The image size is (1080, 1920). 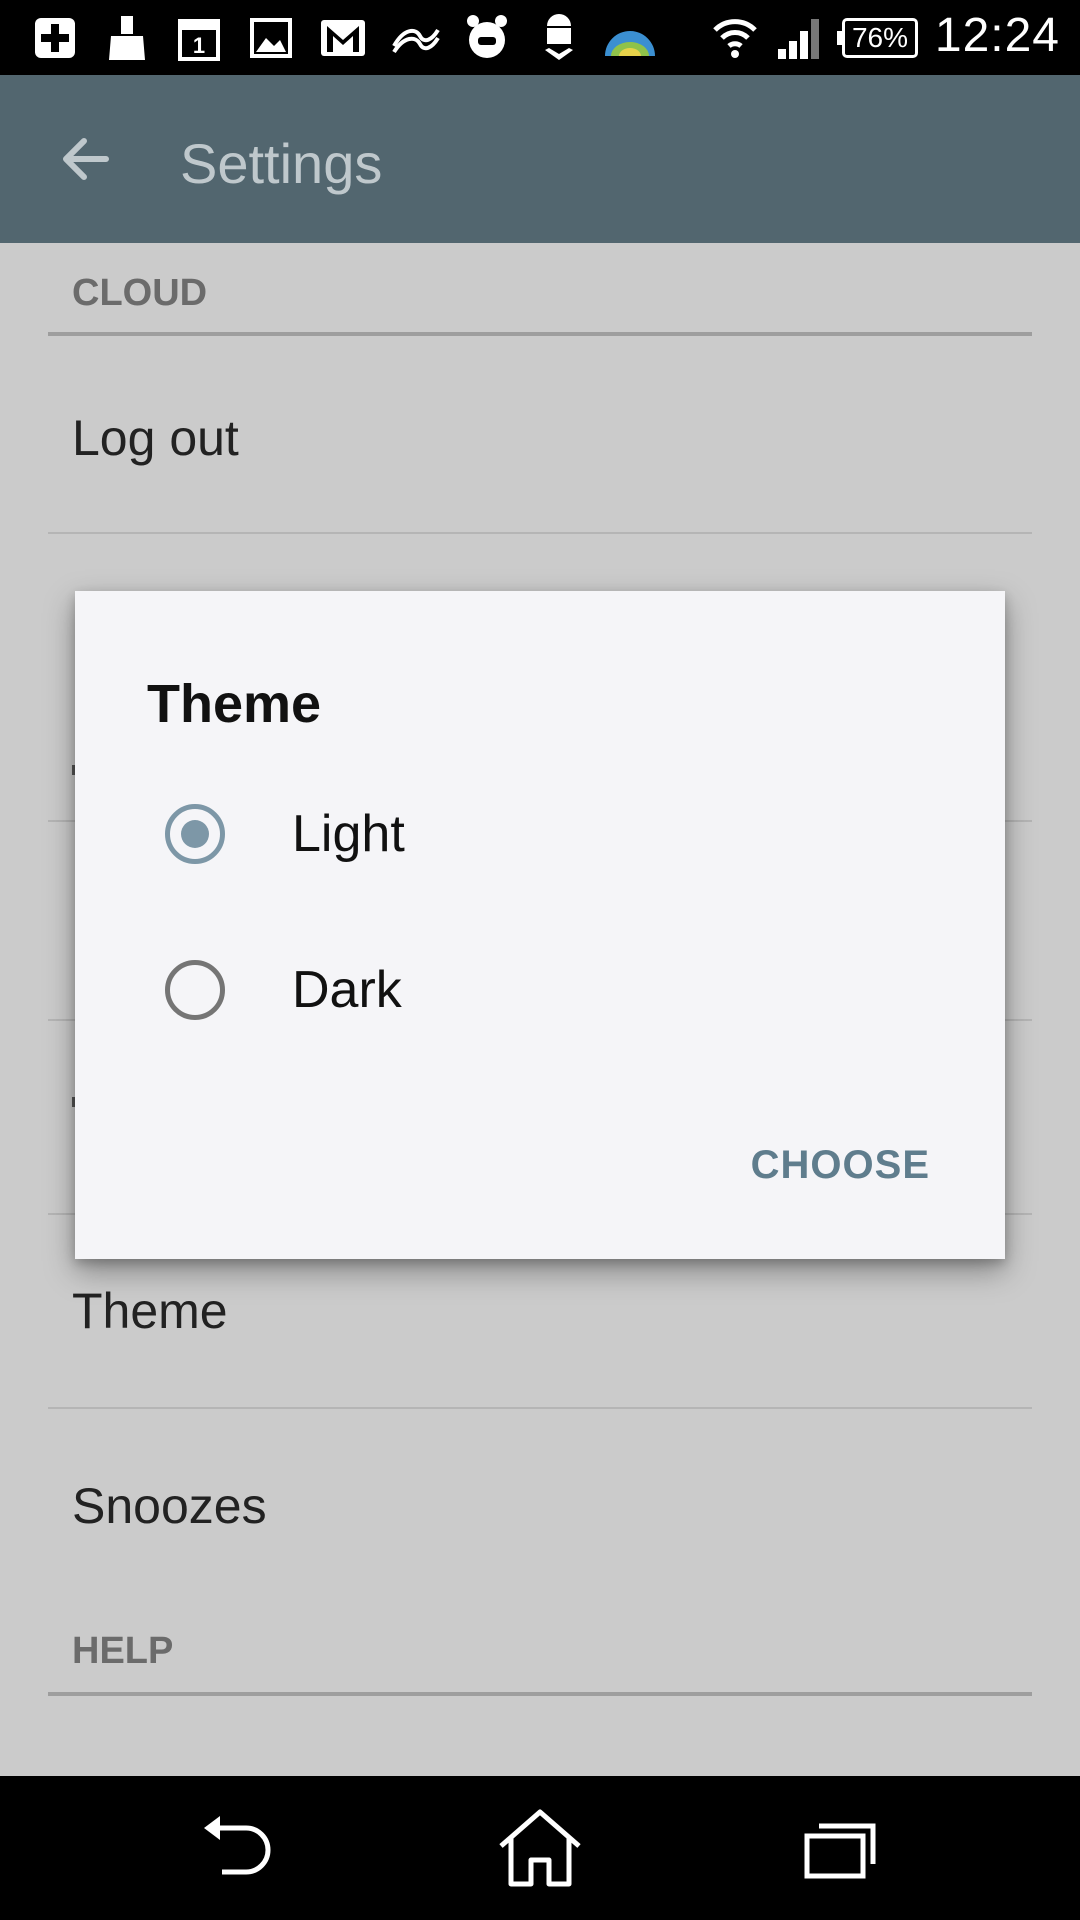 What do you see at coordinates (271, 38) in the screenshot?
I see `gallery-icon` at bounding box center [271, 38].